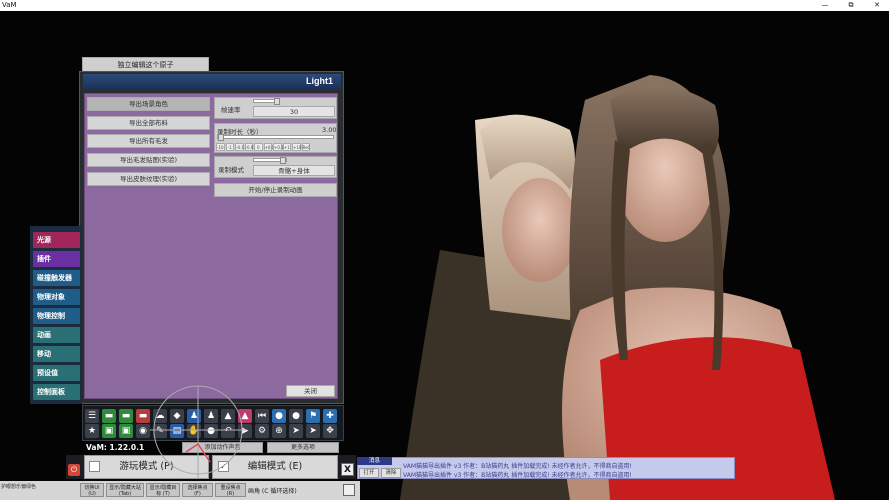 The image size is (889, 500). I want to click on menu-icon: ☰, so click(92, 416).